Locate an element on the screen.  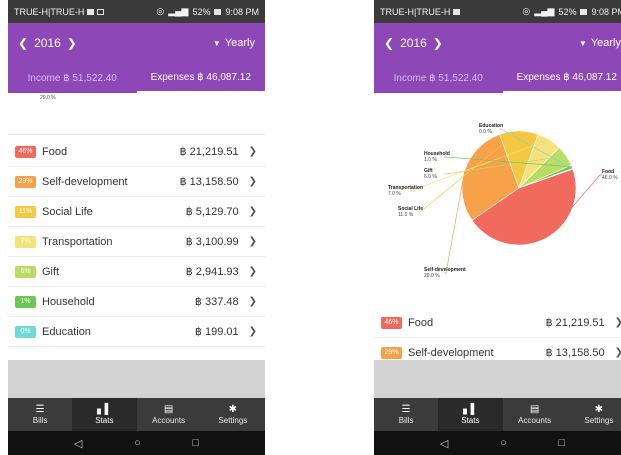
battery-icon is located at coordinates (218, 11).